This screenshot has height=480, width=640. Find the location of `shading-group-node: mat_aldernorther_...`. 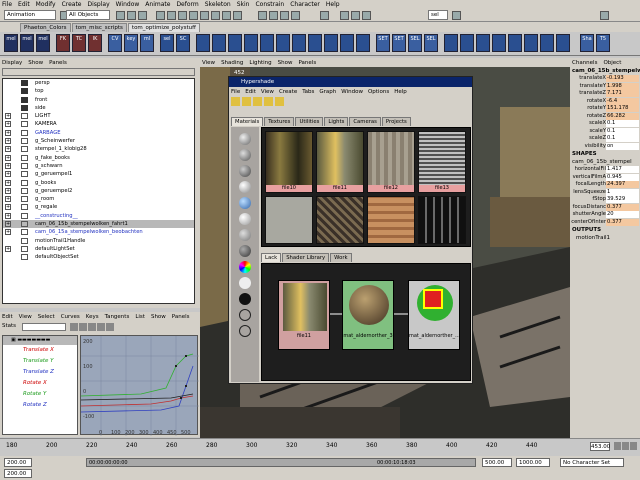

shading-group-node: mat_aldernorther_... is located at coordinates (434, 315).